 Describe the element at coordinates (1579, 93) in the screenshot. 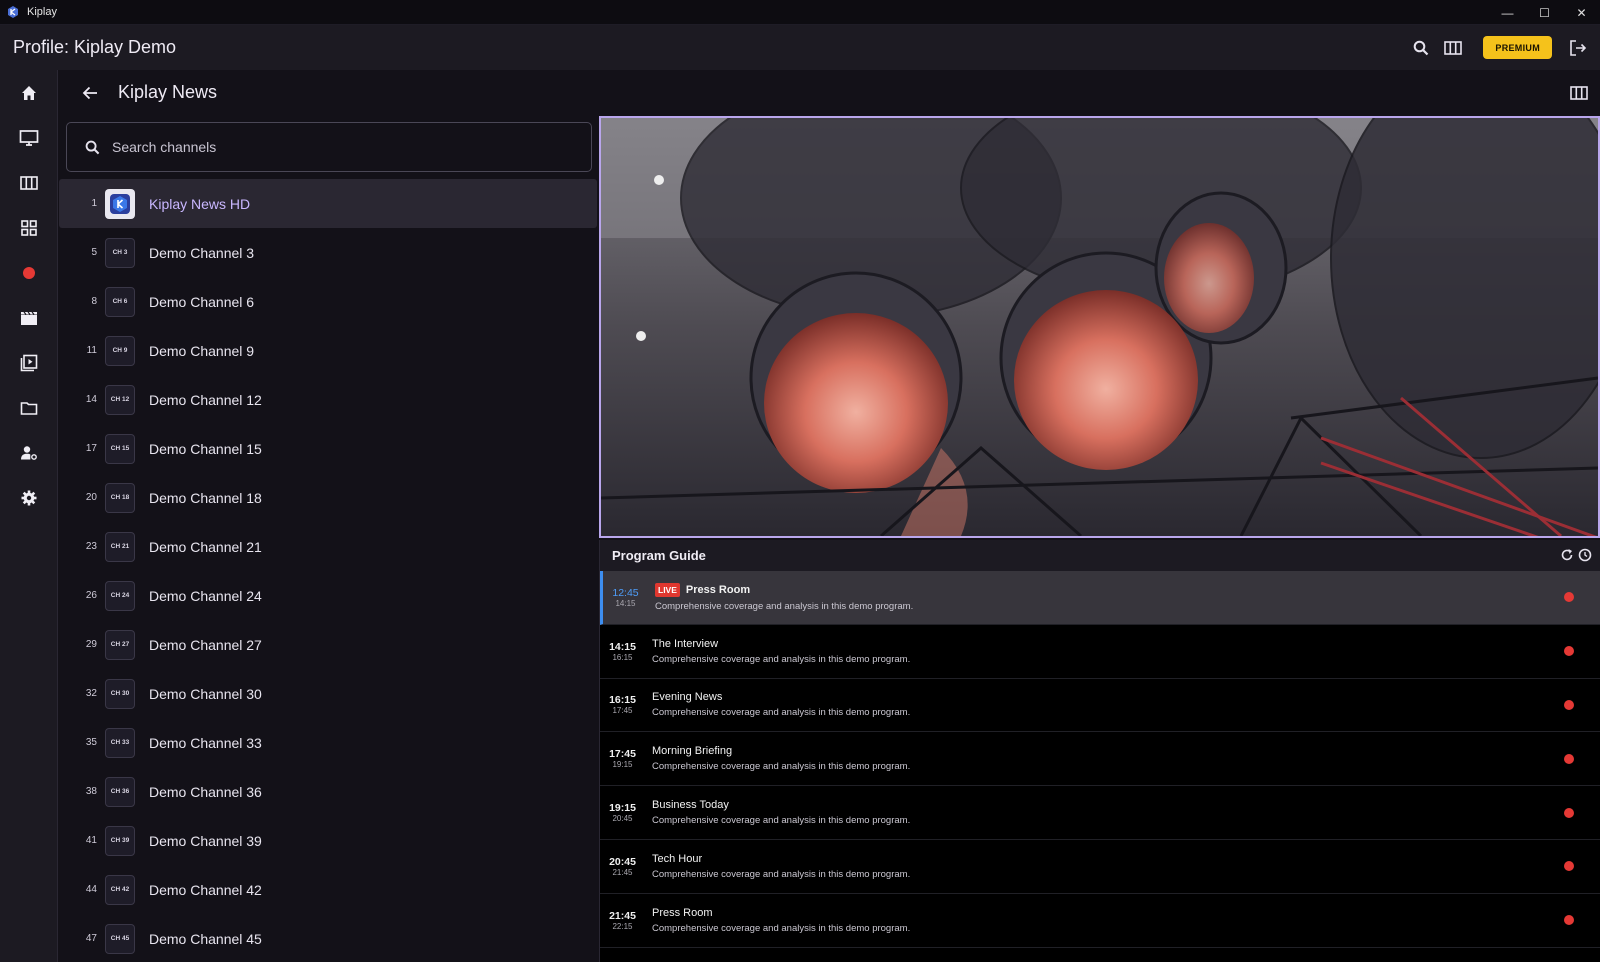

I see `guide-layout-button` at that location.